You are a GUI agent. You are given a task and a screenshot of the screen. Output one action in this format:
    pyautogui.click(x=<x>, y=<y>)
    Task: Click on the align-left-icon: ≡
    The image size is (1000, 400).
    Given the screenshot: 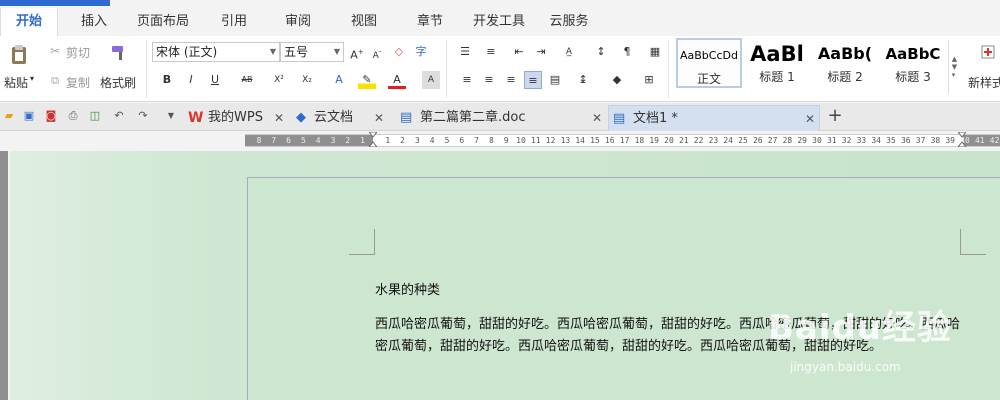 What is the action you would take?
    pyautogui.click(x=467, y=80)
    